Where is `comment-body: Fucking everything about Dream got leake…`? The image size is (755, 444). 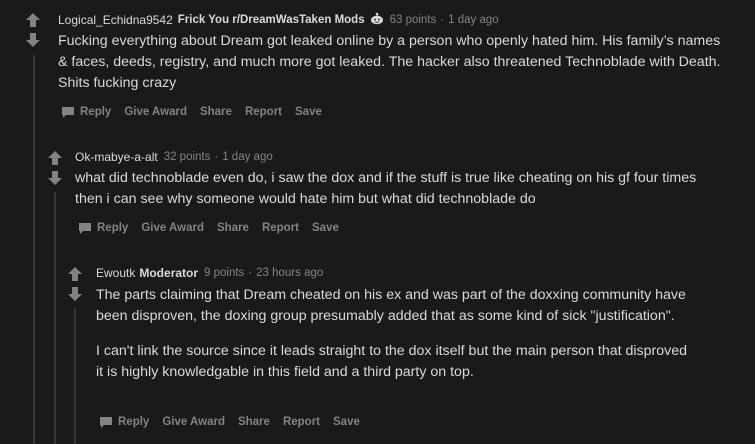 comment-body: Fucking everything about Dream got leake… is located at coordinates (393, 62).